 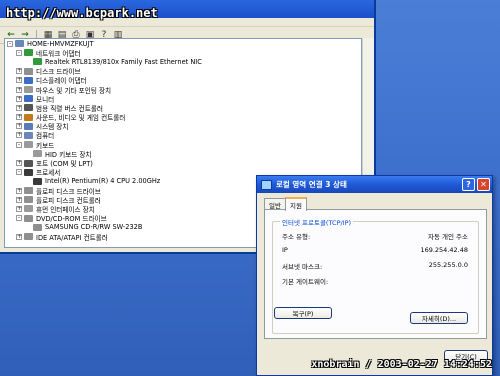 I want to click on tree-item-label: HOME-HMVMZFKUJT, so click(x=60, y=43).